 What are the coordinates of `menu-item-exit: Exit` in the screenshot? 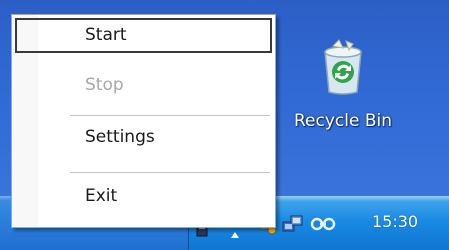 It's located at (143, 197).